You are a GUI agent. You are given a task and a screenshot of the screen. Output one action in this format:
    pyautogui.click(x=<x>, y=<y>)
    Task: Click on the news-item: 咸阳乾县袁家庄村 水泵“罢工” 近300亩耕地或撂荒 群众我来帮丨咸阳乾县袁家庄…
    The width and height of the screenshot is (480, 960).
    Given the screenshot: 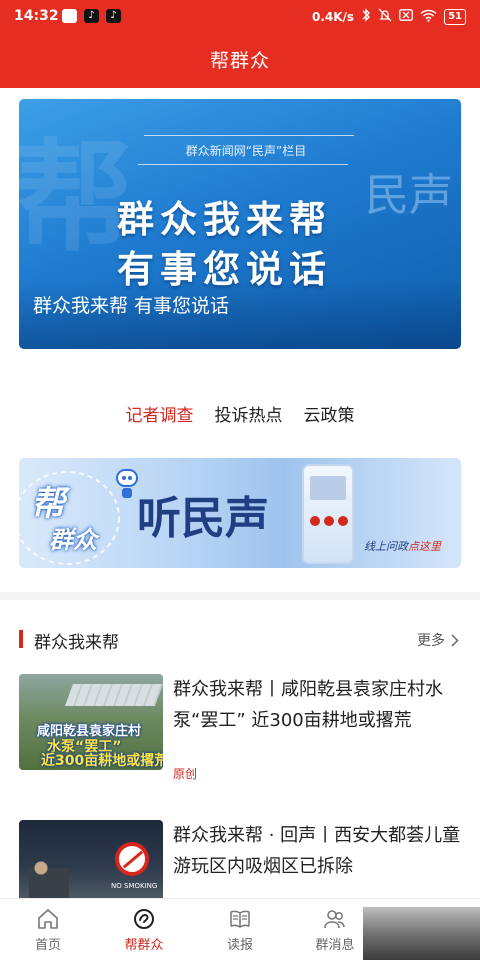 What is the action you would take?
    pyautogui.click(x=240, y=727)
    